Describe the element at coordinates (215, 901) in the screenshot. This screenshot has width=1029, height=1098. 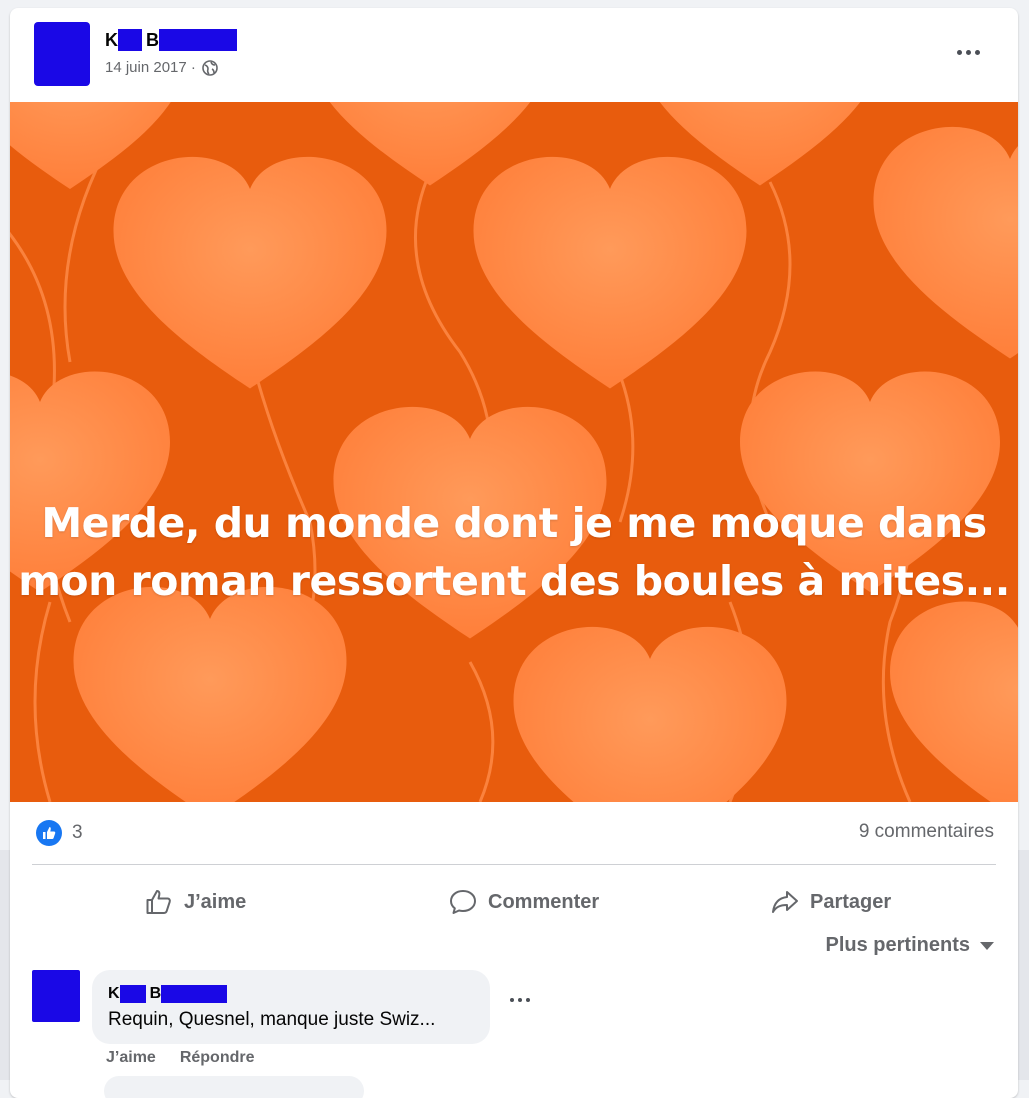
I see `like-label: J’aime` at that location.